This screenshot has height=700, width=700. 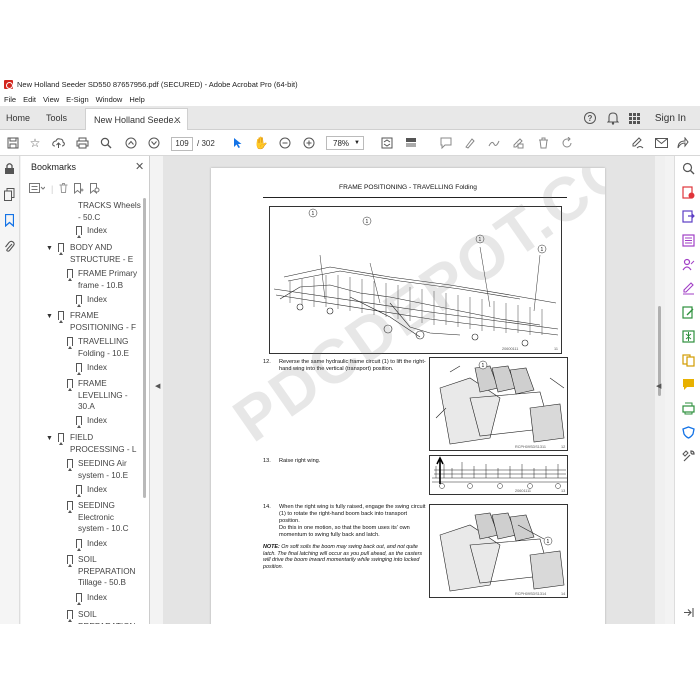 What do you see at coordinates (590, 118) in the screenshot?
I see `help-icon: ?` at bounding box center [590, 118].